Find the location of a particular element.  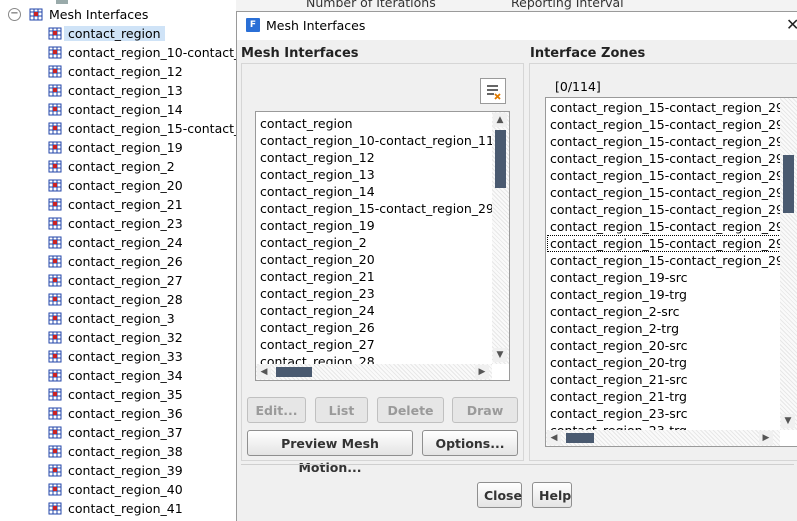

vertical-scrollbar: ▼ is located at coordinates (788, 264).